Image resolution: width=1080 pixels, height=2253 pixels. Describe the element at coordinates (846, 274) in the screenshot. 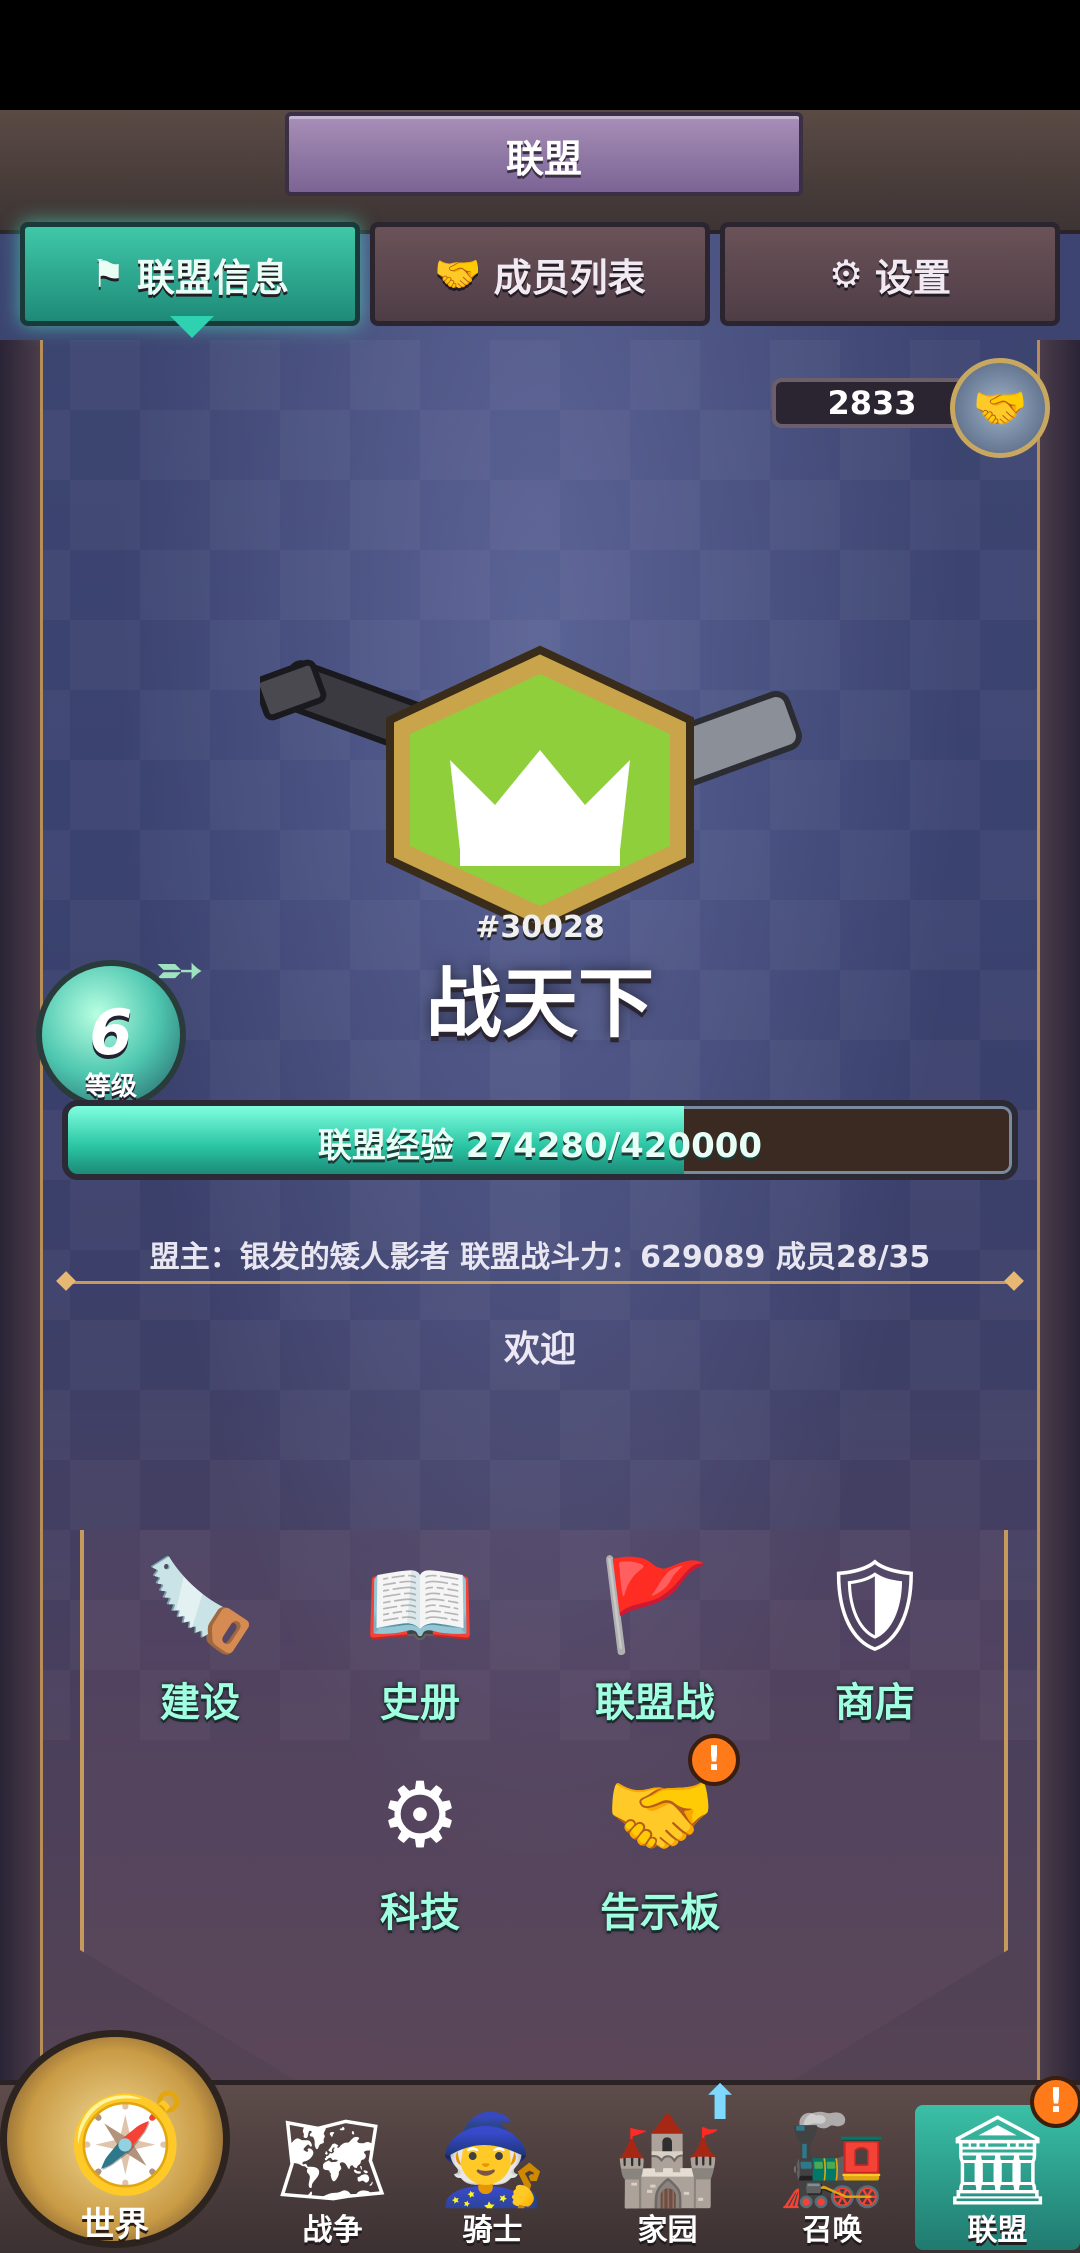

I see `gear-icon: ⚙` at that location.